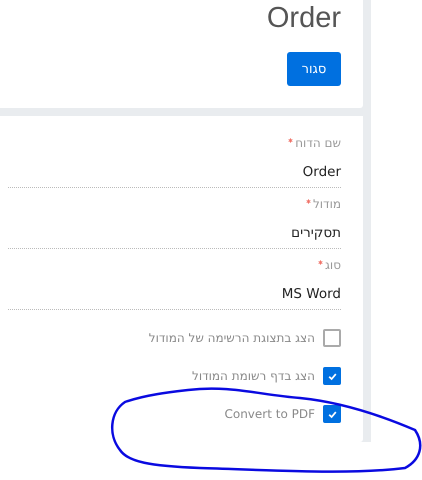 The height and width of the screenshot is (480, 422). What do you see at coordinates (253, 376) in the screenshot?
I see `checkbox-label: הצג בדף רשומת המודול` at bounding box center [253, 376].